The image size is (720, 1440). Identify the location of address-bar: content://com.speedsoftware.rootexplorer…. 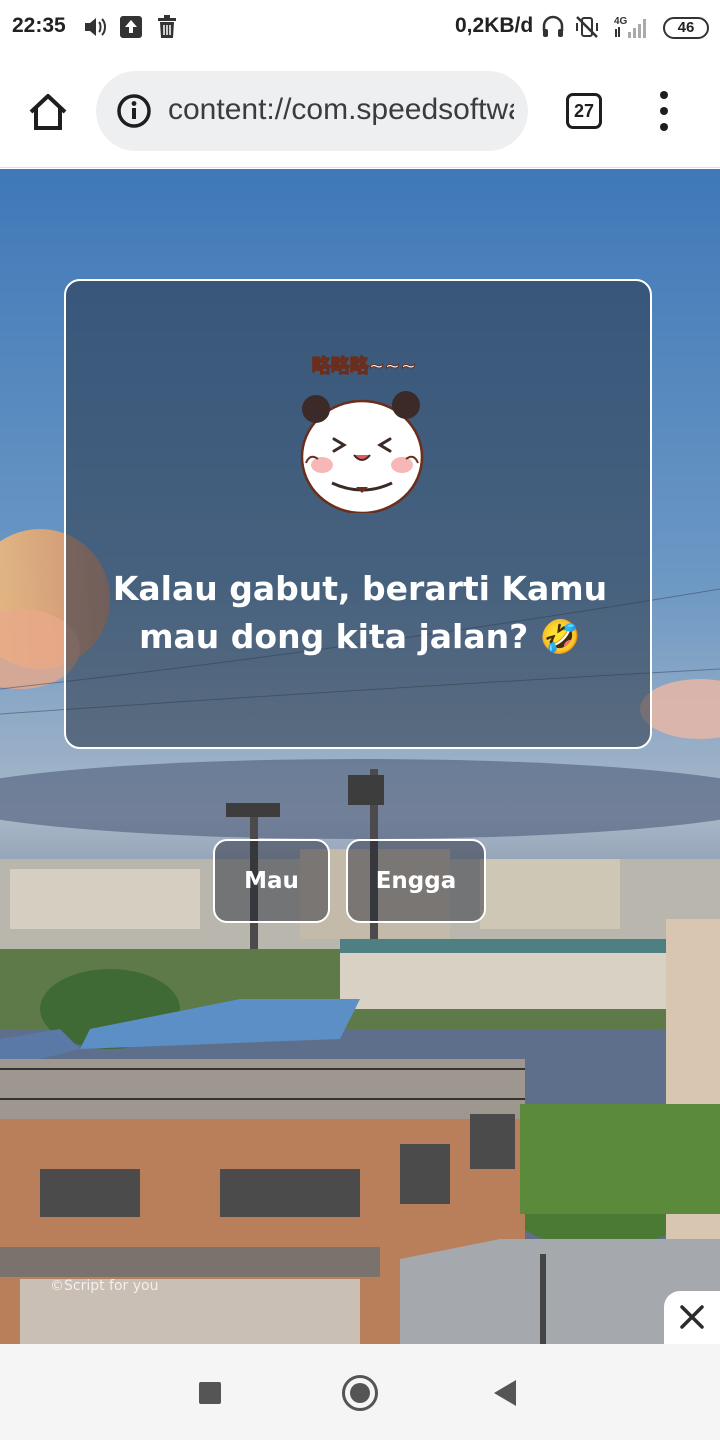
(312, 111).